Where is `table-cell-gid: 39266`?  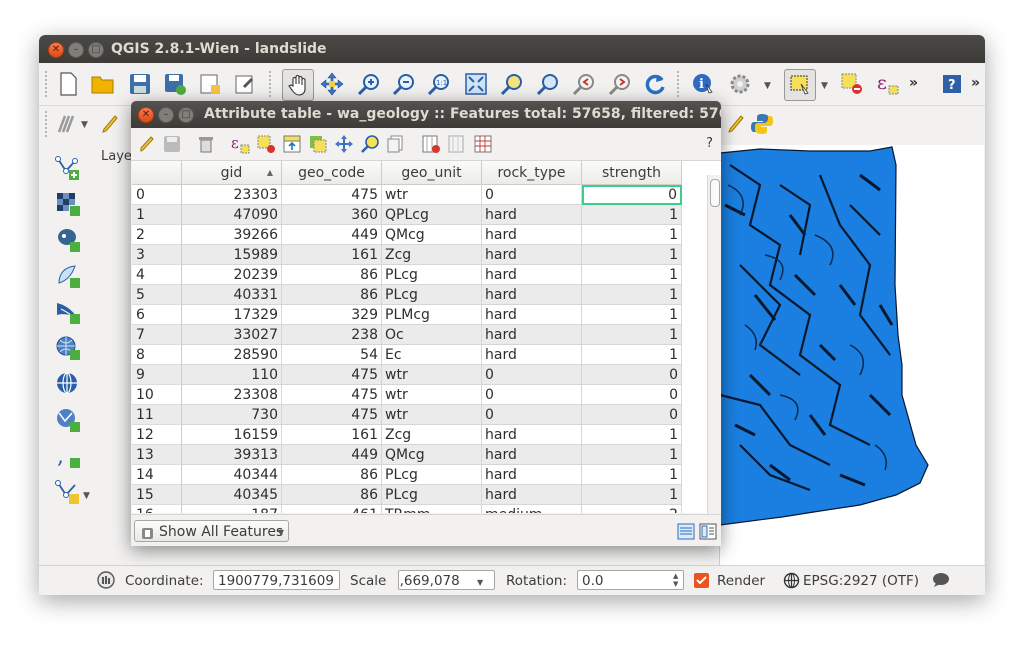 table-cell-gid: 39266 is located at coordinates (232, 235).